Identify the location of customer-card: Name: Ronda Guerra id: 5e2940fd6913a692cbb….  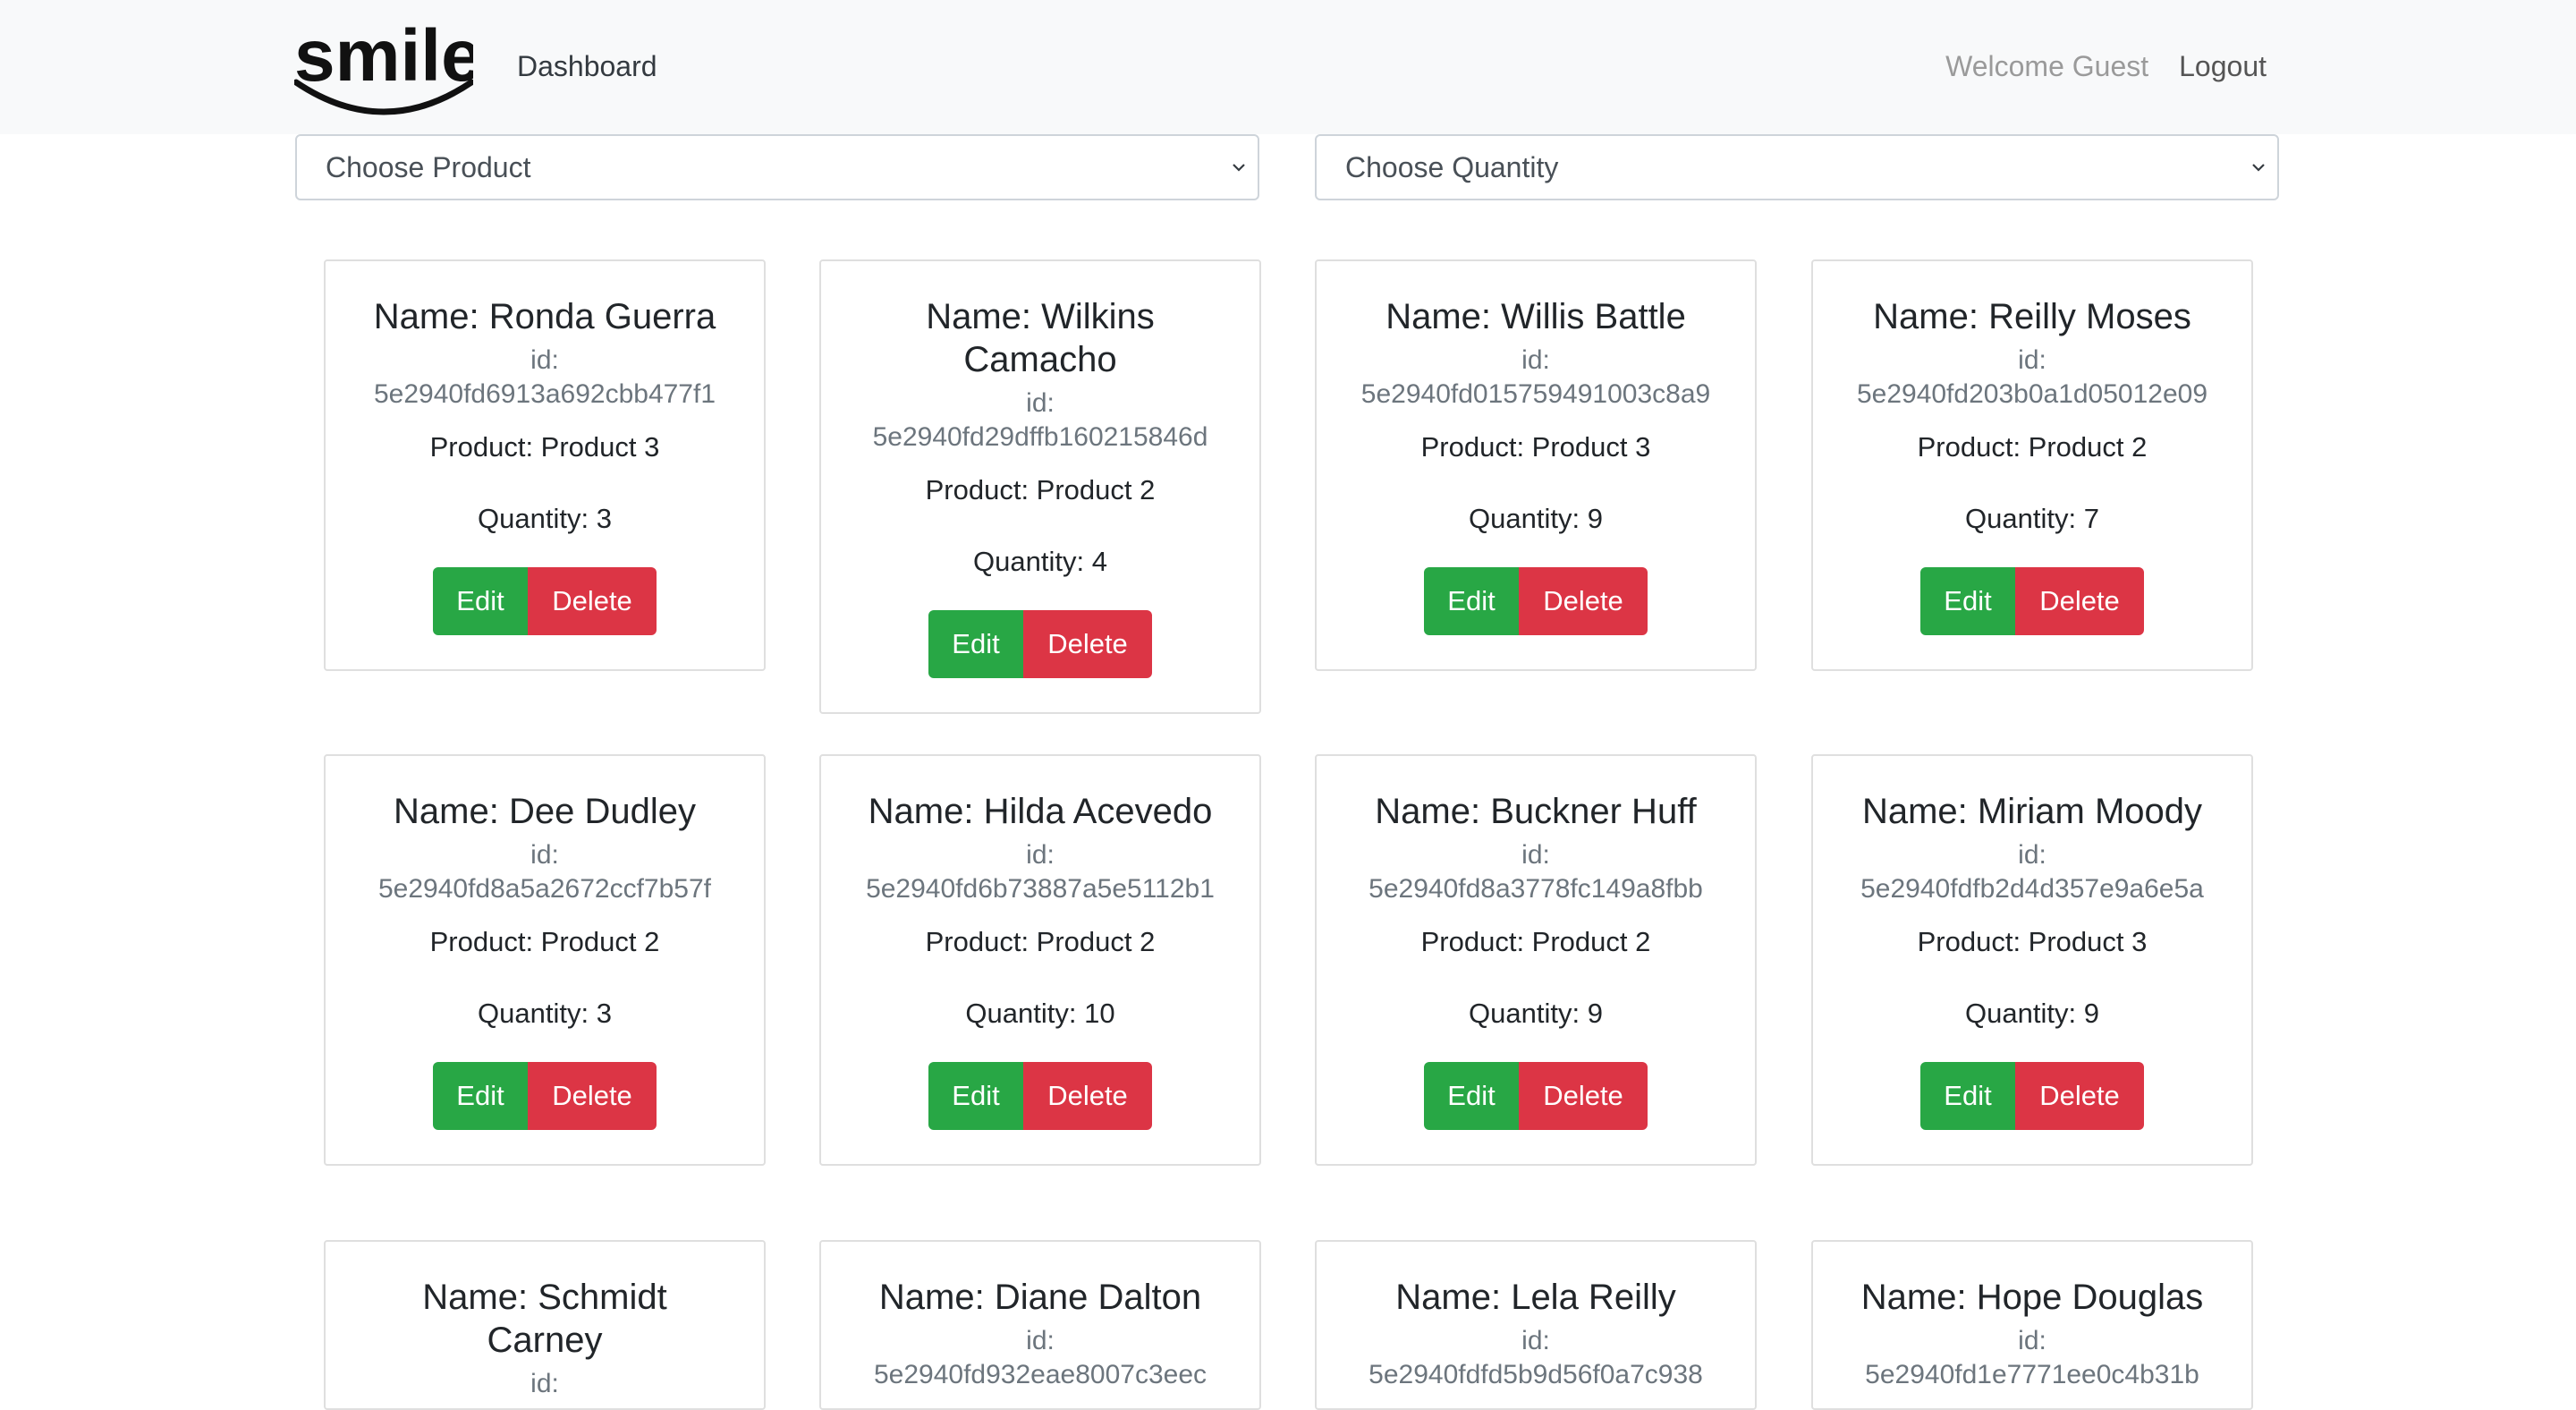
(545, 465).